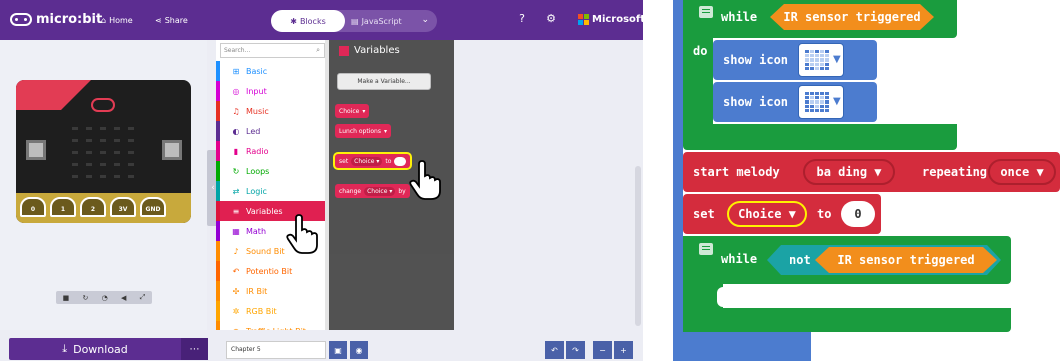 This screenshot has width=1063, height=361. I want to click on download-button: ⤓ Download, so click(95, 349).